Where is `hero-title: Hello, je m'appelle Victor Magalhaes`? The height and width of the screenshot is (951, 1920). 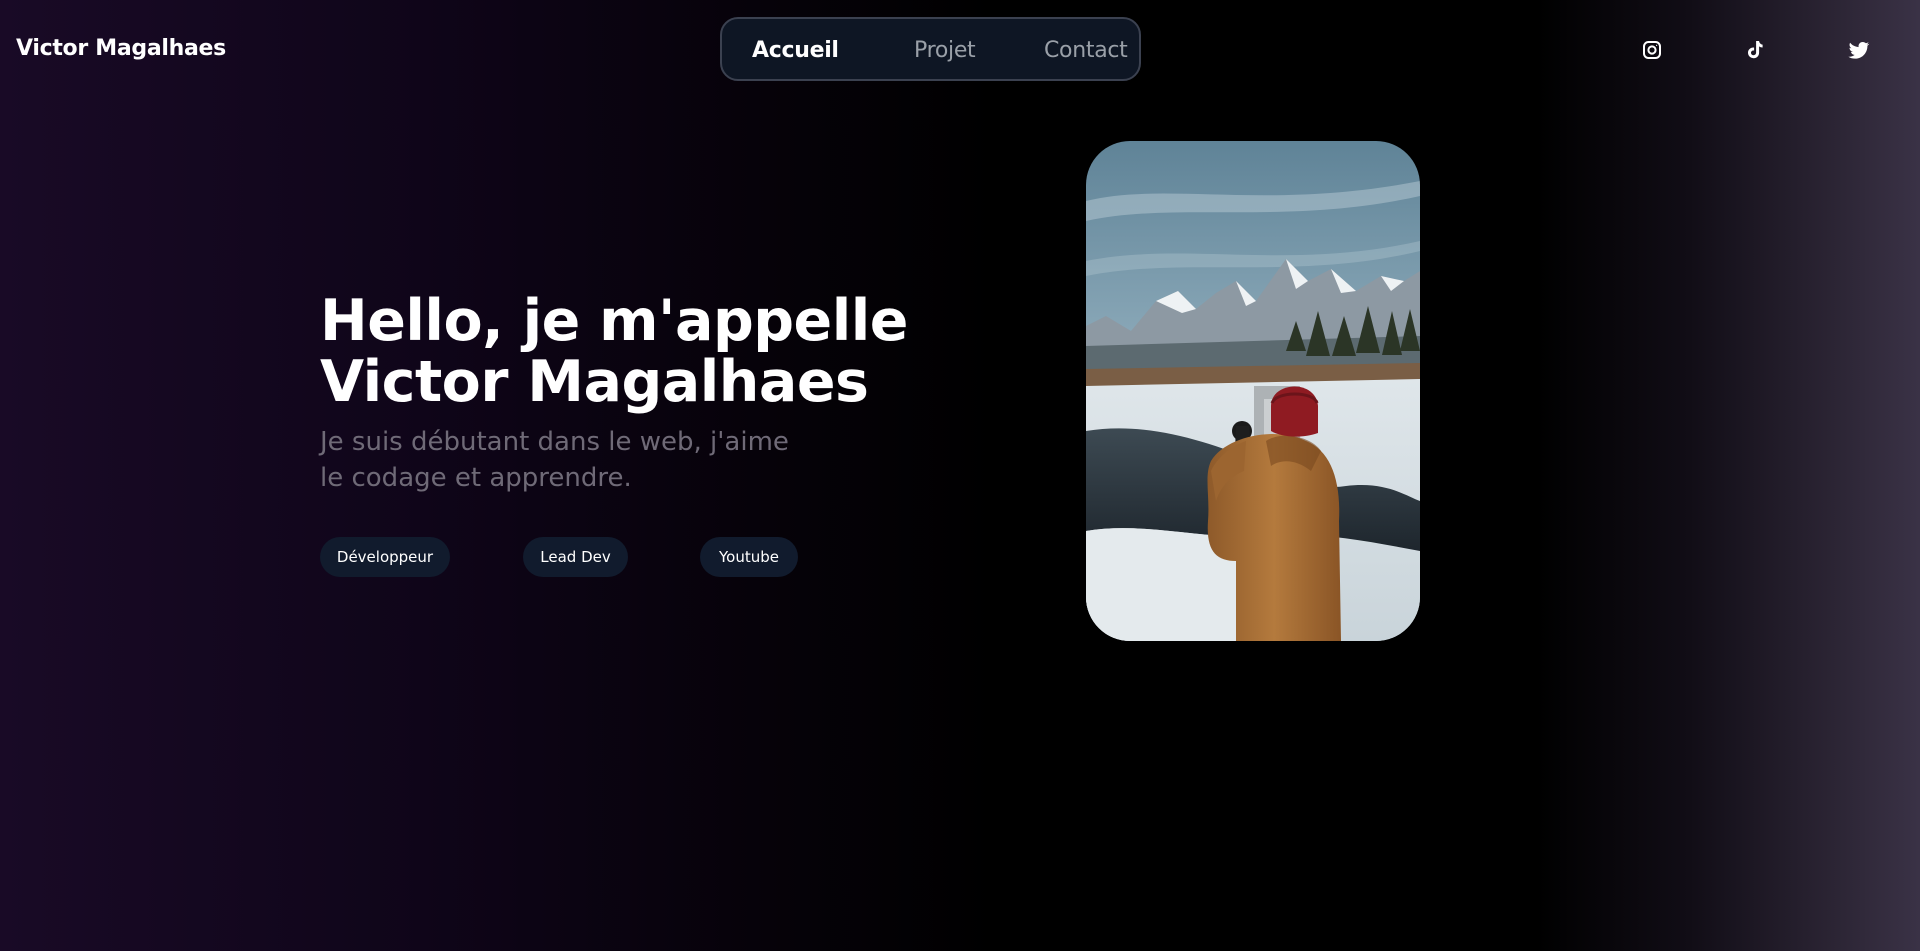 hero-title: Hello, je m'appelle Victor Magalhaes is located at coordinates (620, 352).